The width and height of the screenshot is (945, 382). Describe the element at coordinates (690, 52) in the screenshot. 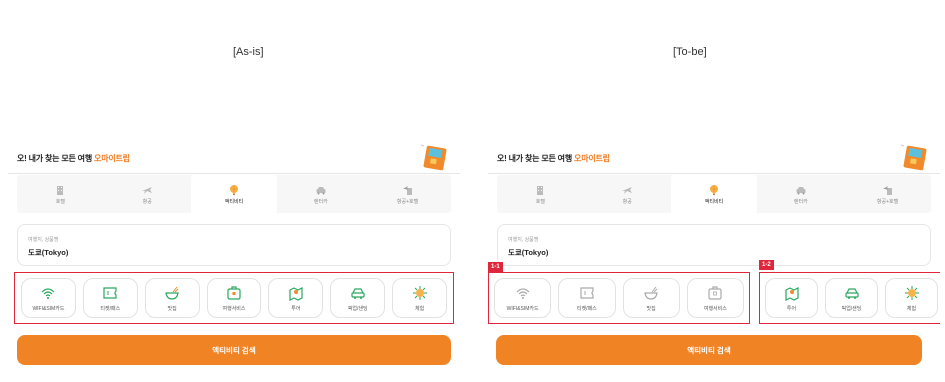

I see `to-be-caption: [To-be]` at that location.